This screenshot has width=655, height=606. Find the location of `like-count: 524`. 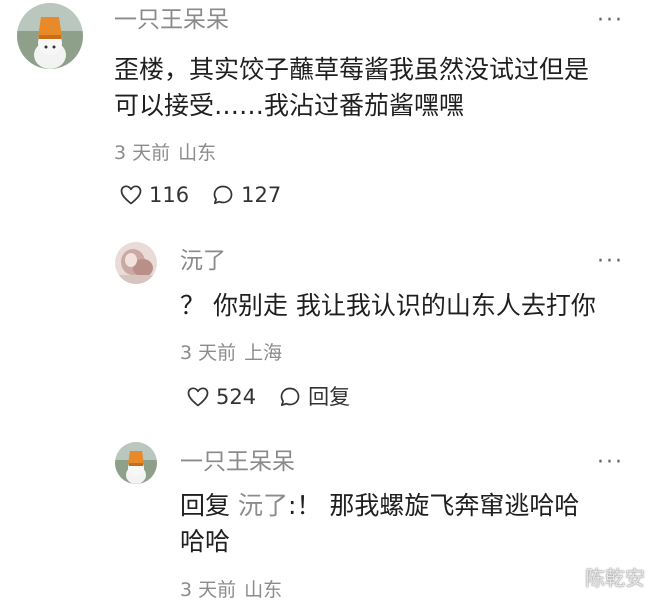

like-count: 524 is located at coordinates (236, 397).